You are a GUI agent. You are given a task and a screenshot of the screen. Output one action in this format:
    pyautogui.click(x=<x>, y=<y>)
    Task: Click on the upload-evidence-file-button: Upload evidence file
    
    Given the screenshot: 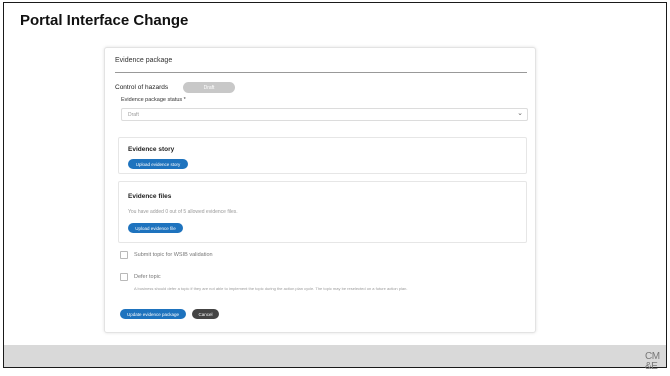 What is the action you would take?
    pyautogui.click(x=155, y=228)
    